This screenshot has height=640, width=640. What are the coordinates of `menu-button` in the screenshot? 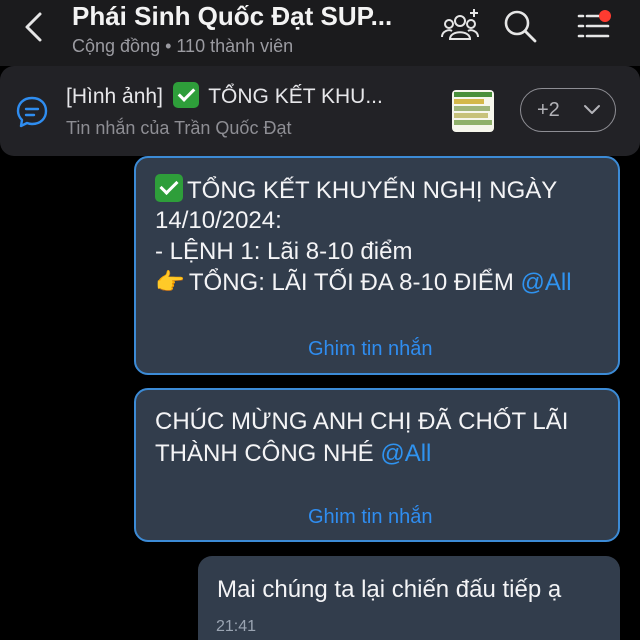 It's located at (594, 26).